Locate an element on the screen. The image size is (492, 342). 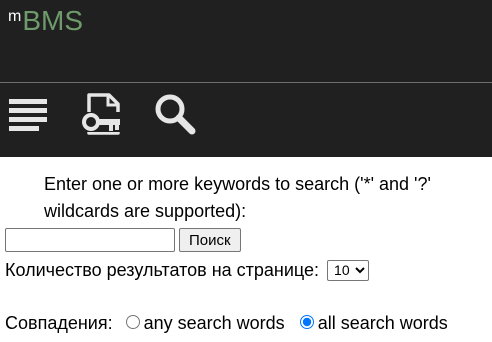
app-logo: mBMS is located at coordinates (45, 23).